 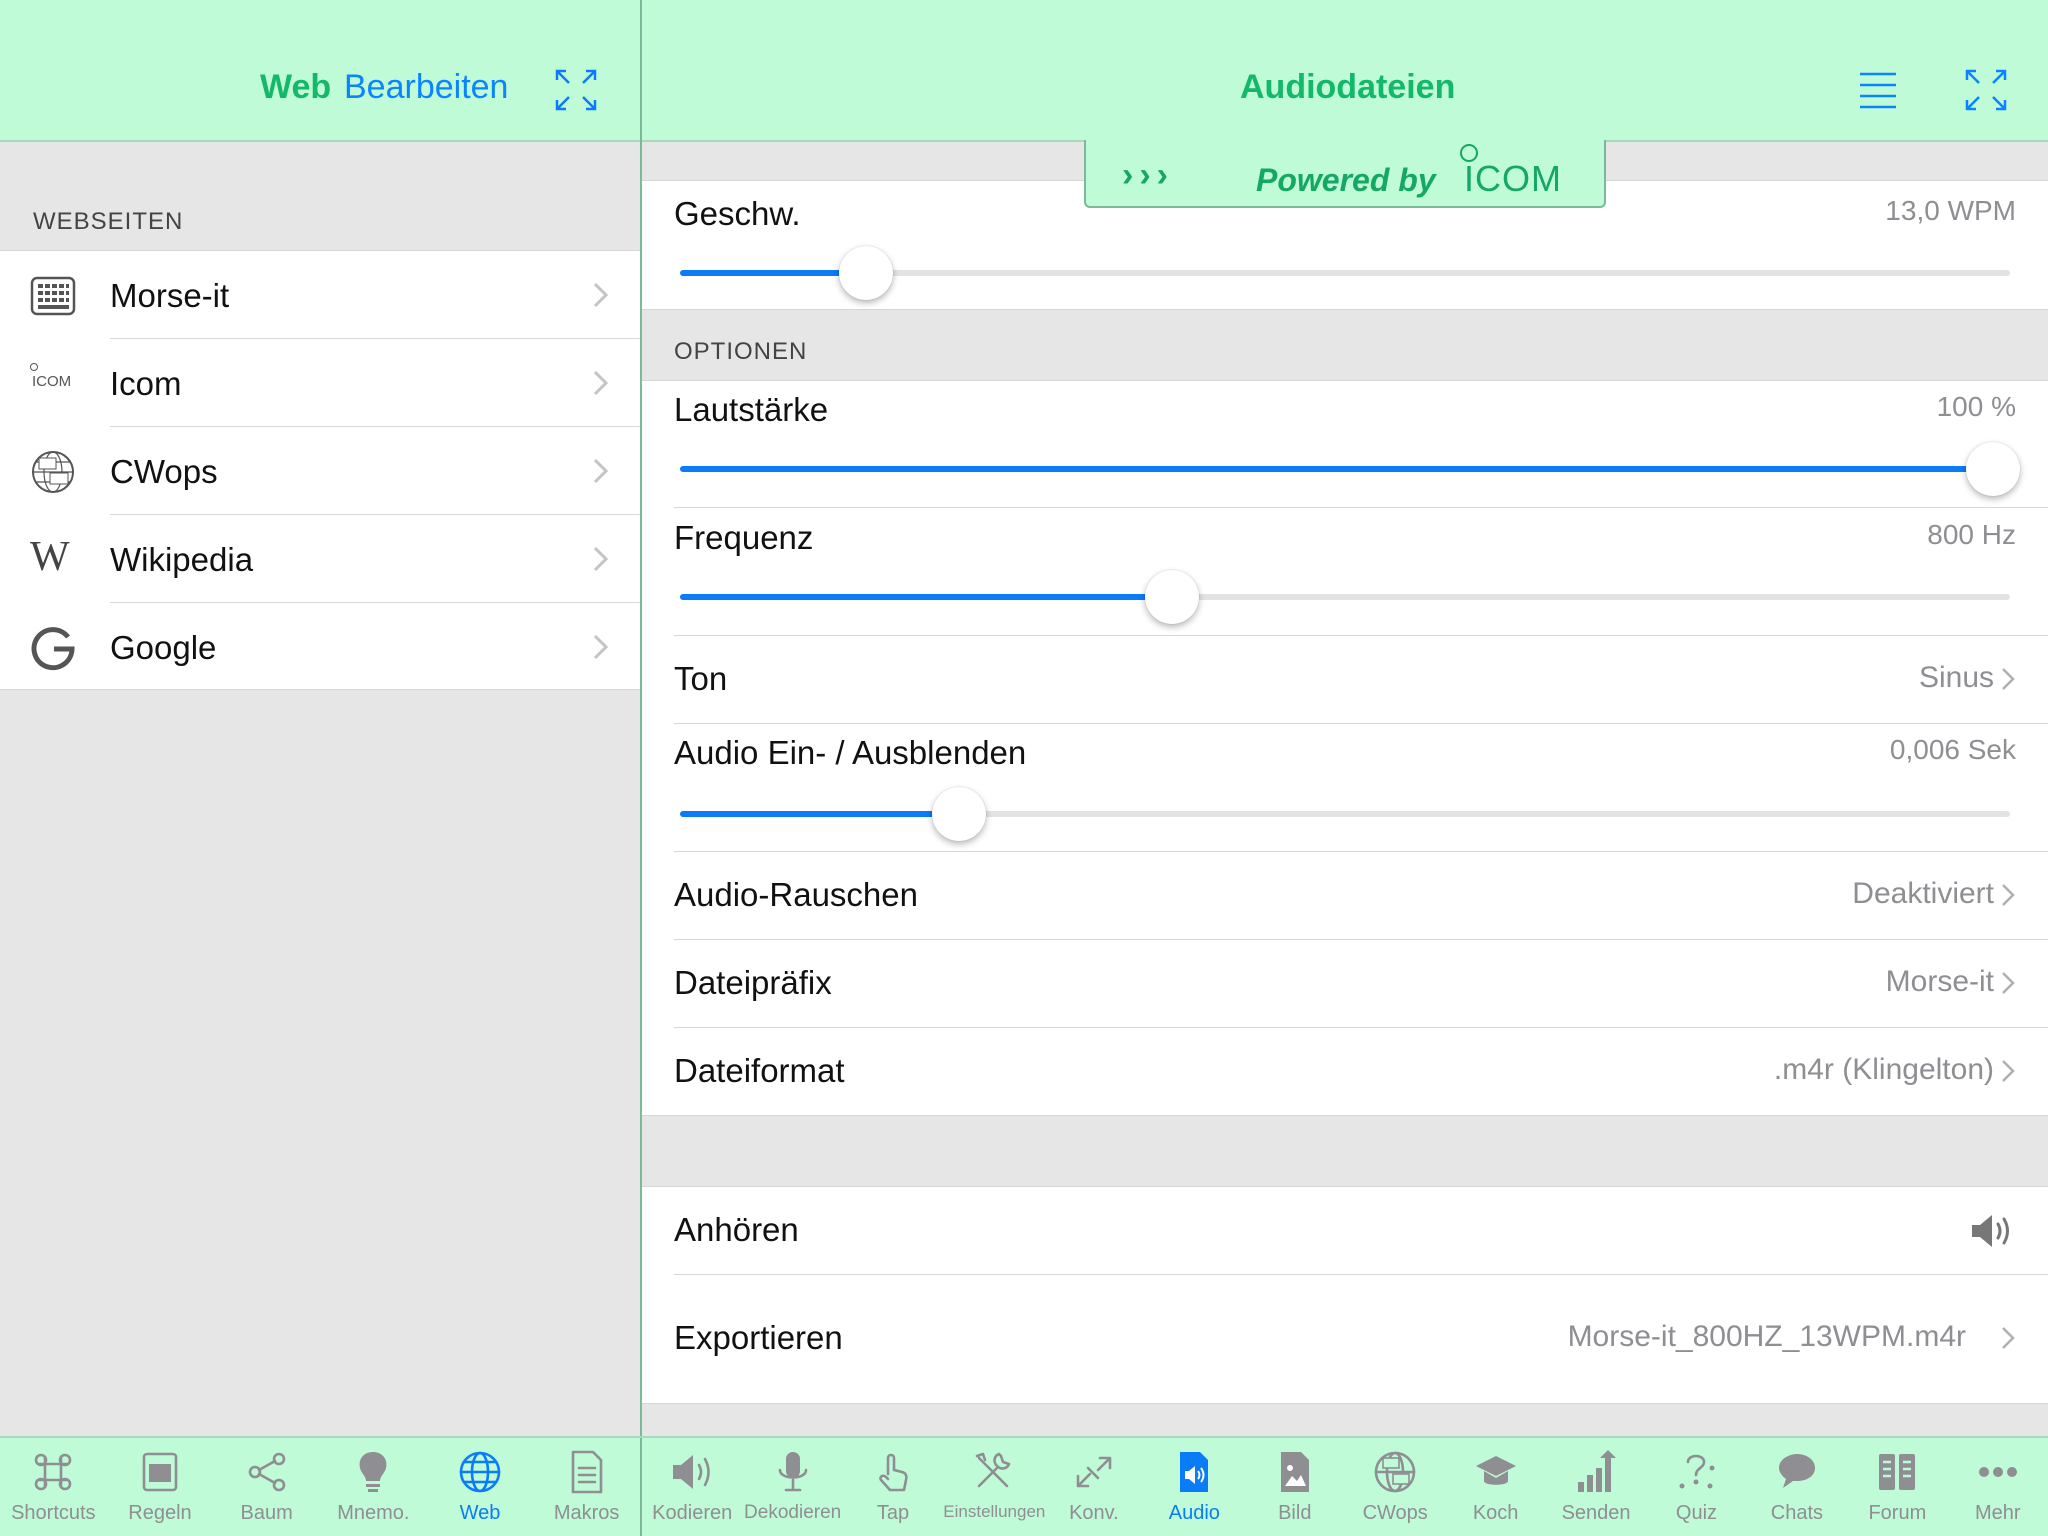 I want to click on tab-label: Mehr, so click(x=1997, y=1513).